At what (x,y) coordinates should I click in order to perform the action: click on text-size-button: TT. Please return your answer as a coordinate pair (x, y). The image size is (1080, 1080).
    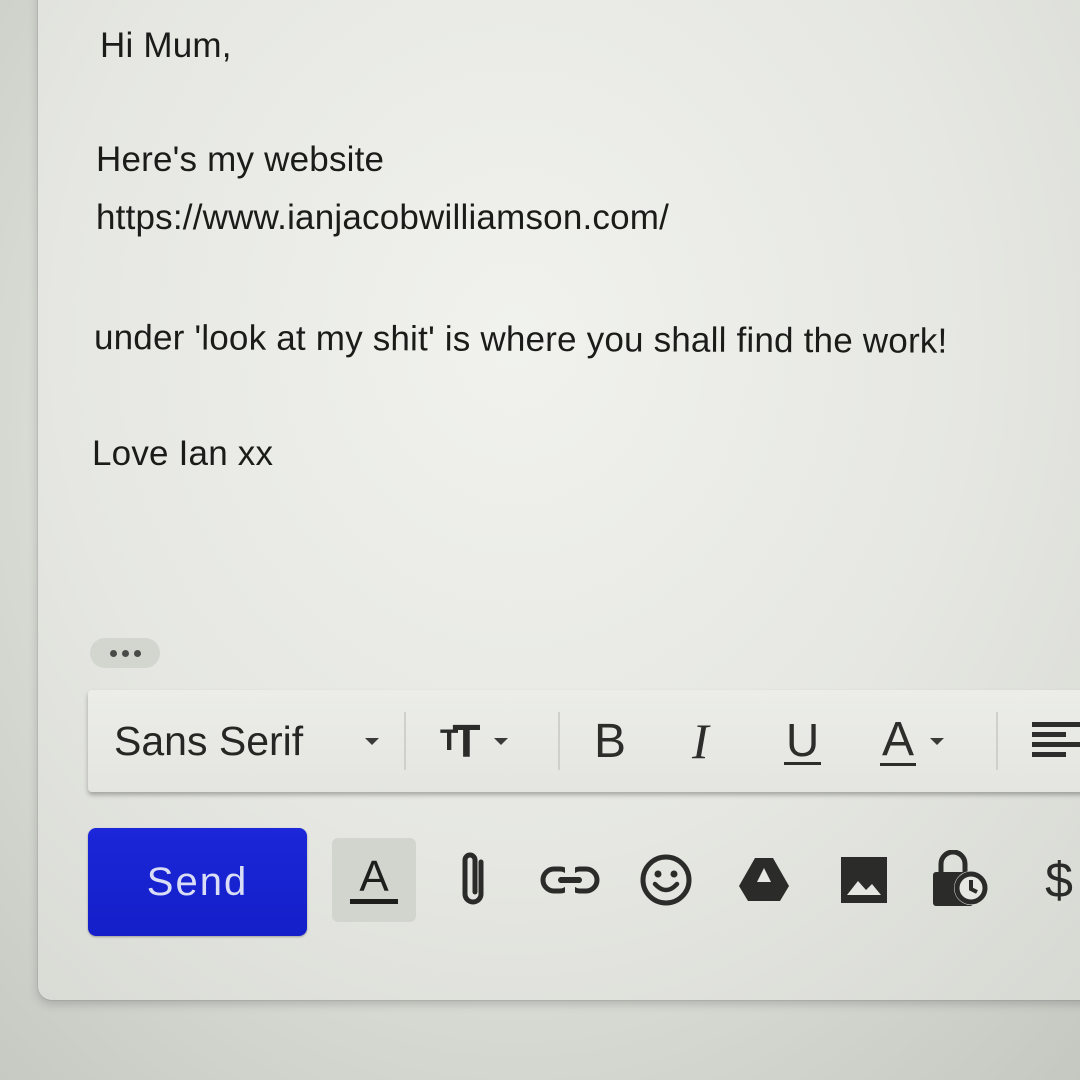
    Looking at the image, I should click on (474, 741).